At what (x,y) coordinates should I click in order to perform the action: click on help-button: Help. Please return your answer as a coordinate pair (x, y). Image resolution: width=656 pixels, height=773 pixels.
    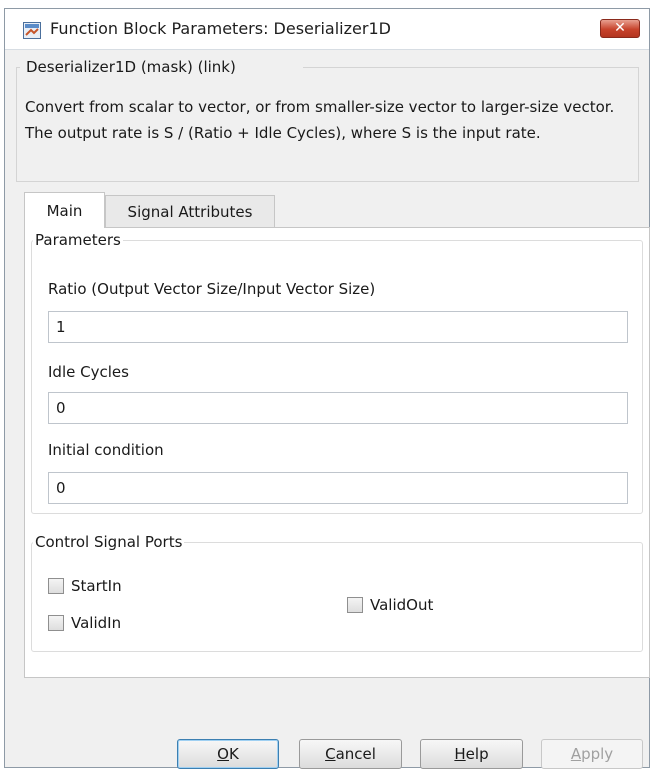
    Looking at the image, I should click on (471, 754).